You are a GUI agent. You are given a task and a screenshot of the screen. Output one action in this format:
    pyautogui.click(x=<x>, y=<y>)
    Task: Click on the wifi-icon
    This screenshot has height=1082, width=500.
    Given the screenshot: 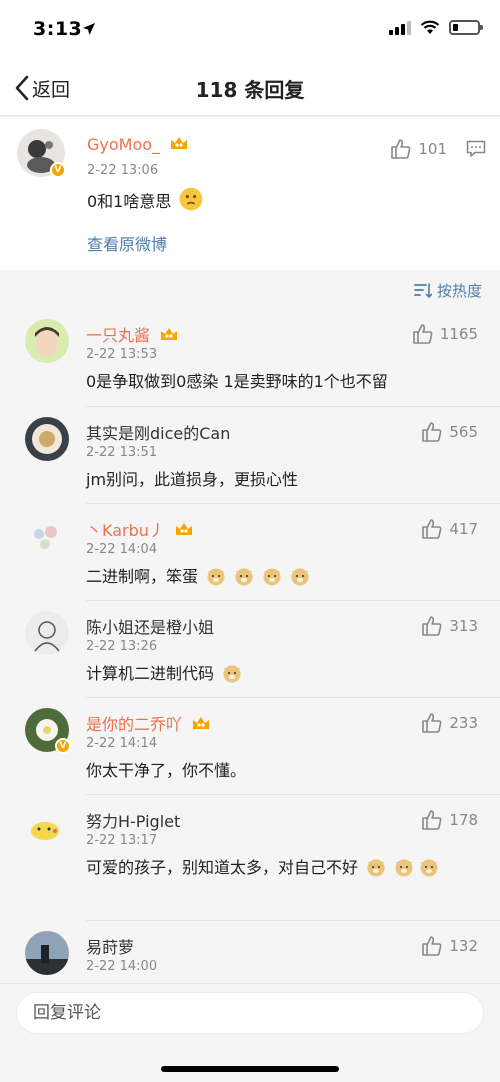 What is the action you would take?
    pyautogui.click(x=430, y=27)
    